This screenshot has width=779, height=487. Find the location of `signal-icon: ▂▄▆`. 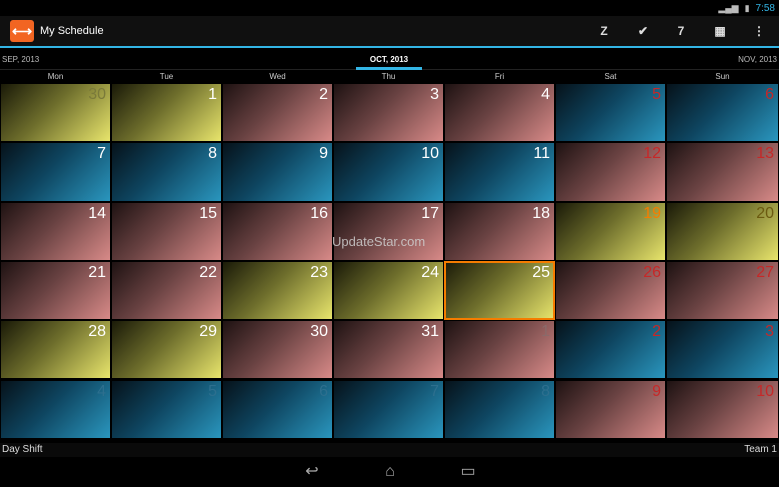

signal-icon: ▂▄▆ is located at coordinates (728, 7).